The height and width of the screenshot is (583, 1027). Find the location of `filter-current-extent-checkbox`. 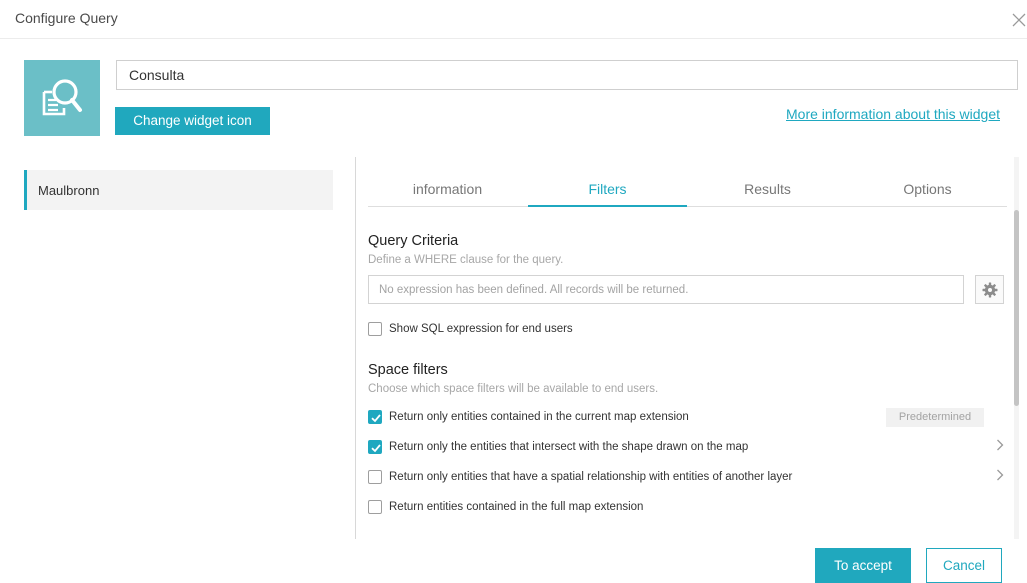

filter-current-extent-checkbox is located at coordinates (375, 417).